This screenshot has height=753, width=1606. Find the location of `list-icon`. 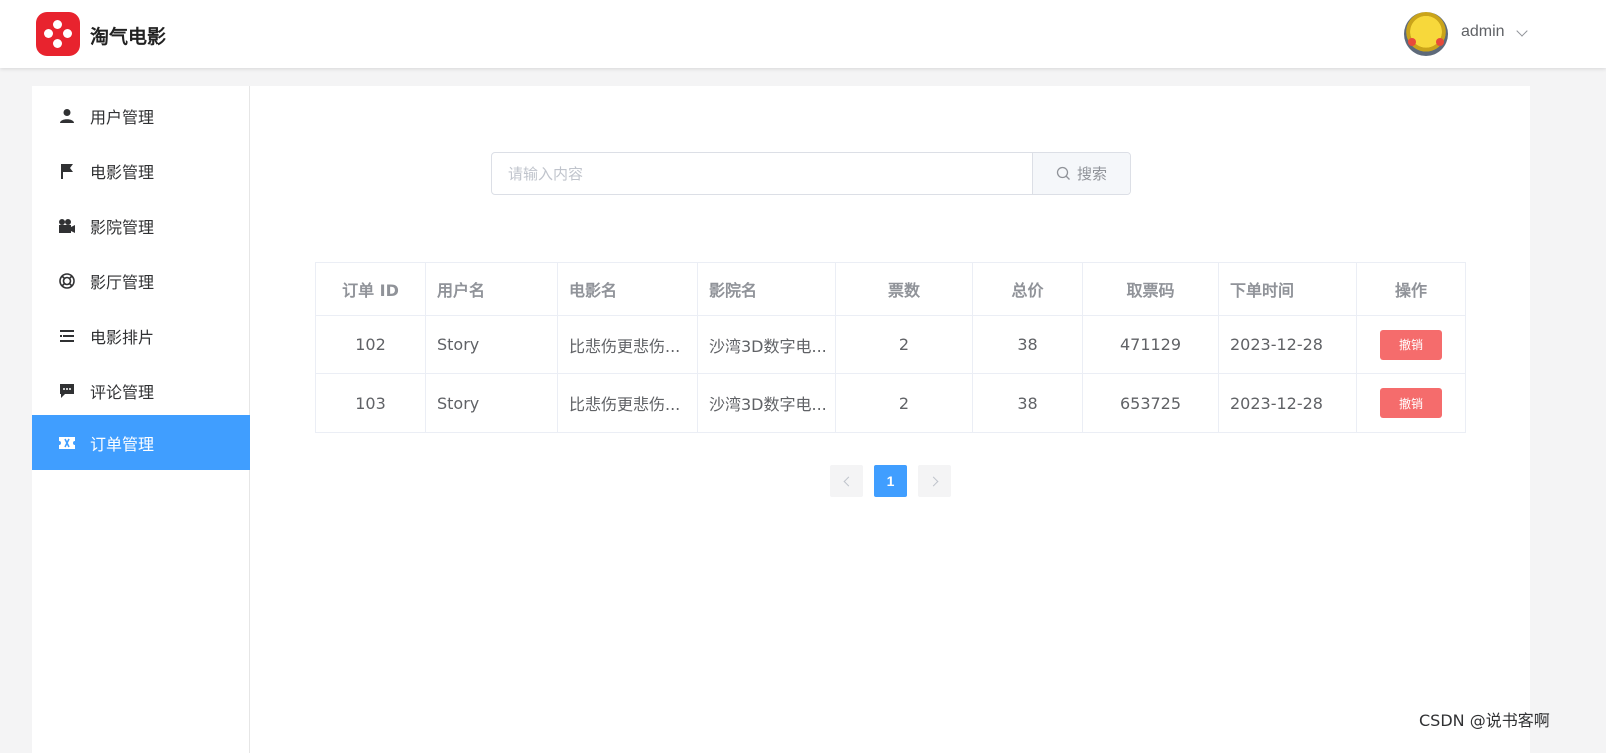

list-icon is located at coordinates (67, 336).